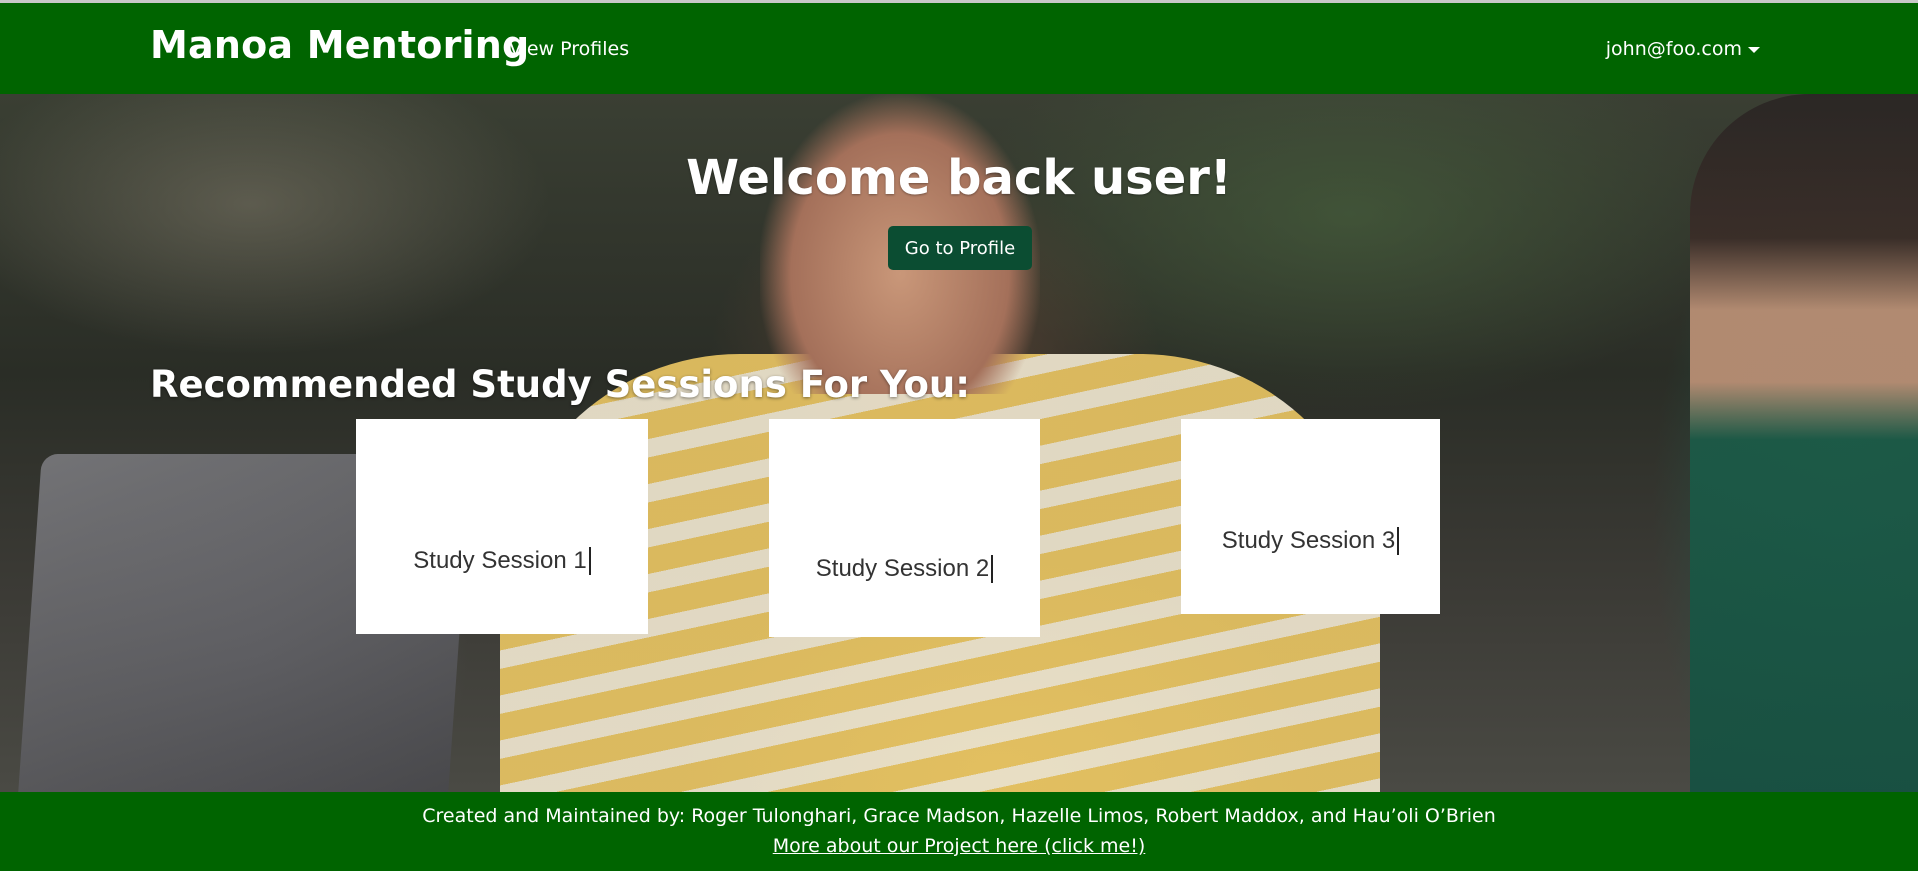  Describe the element at coordinates (959, 178) in the screenshot. I see `welcome-heading: Welcome back user!` at that location.